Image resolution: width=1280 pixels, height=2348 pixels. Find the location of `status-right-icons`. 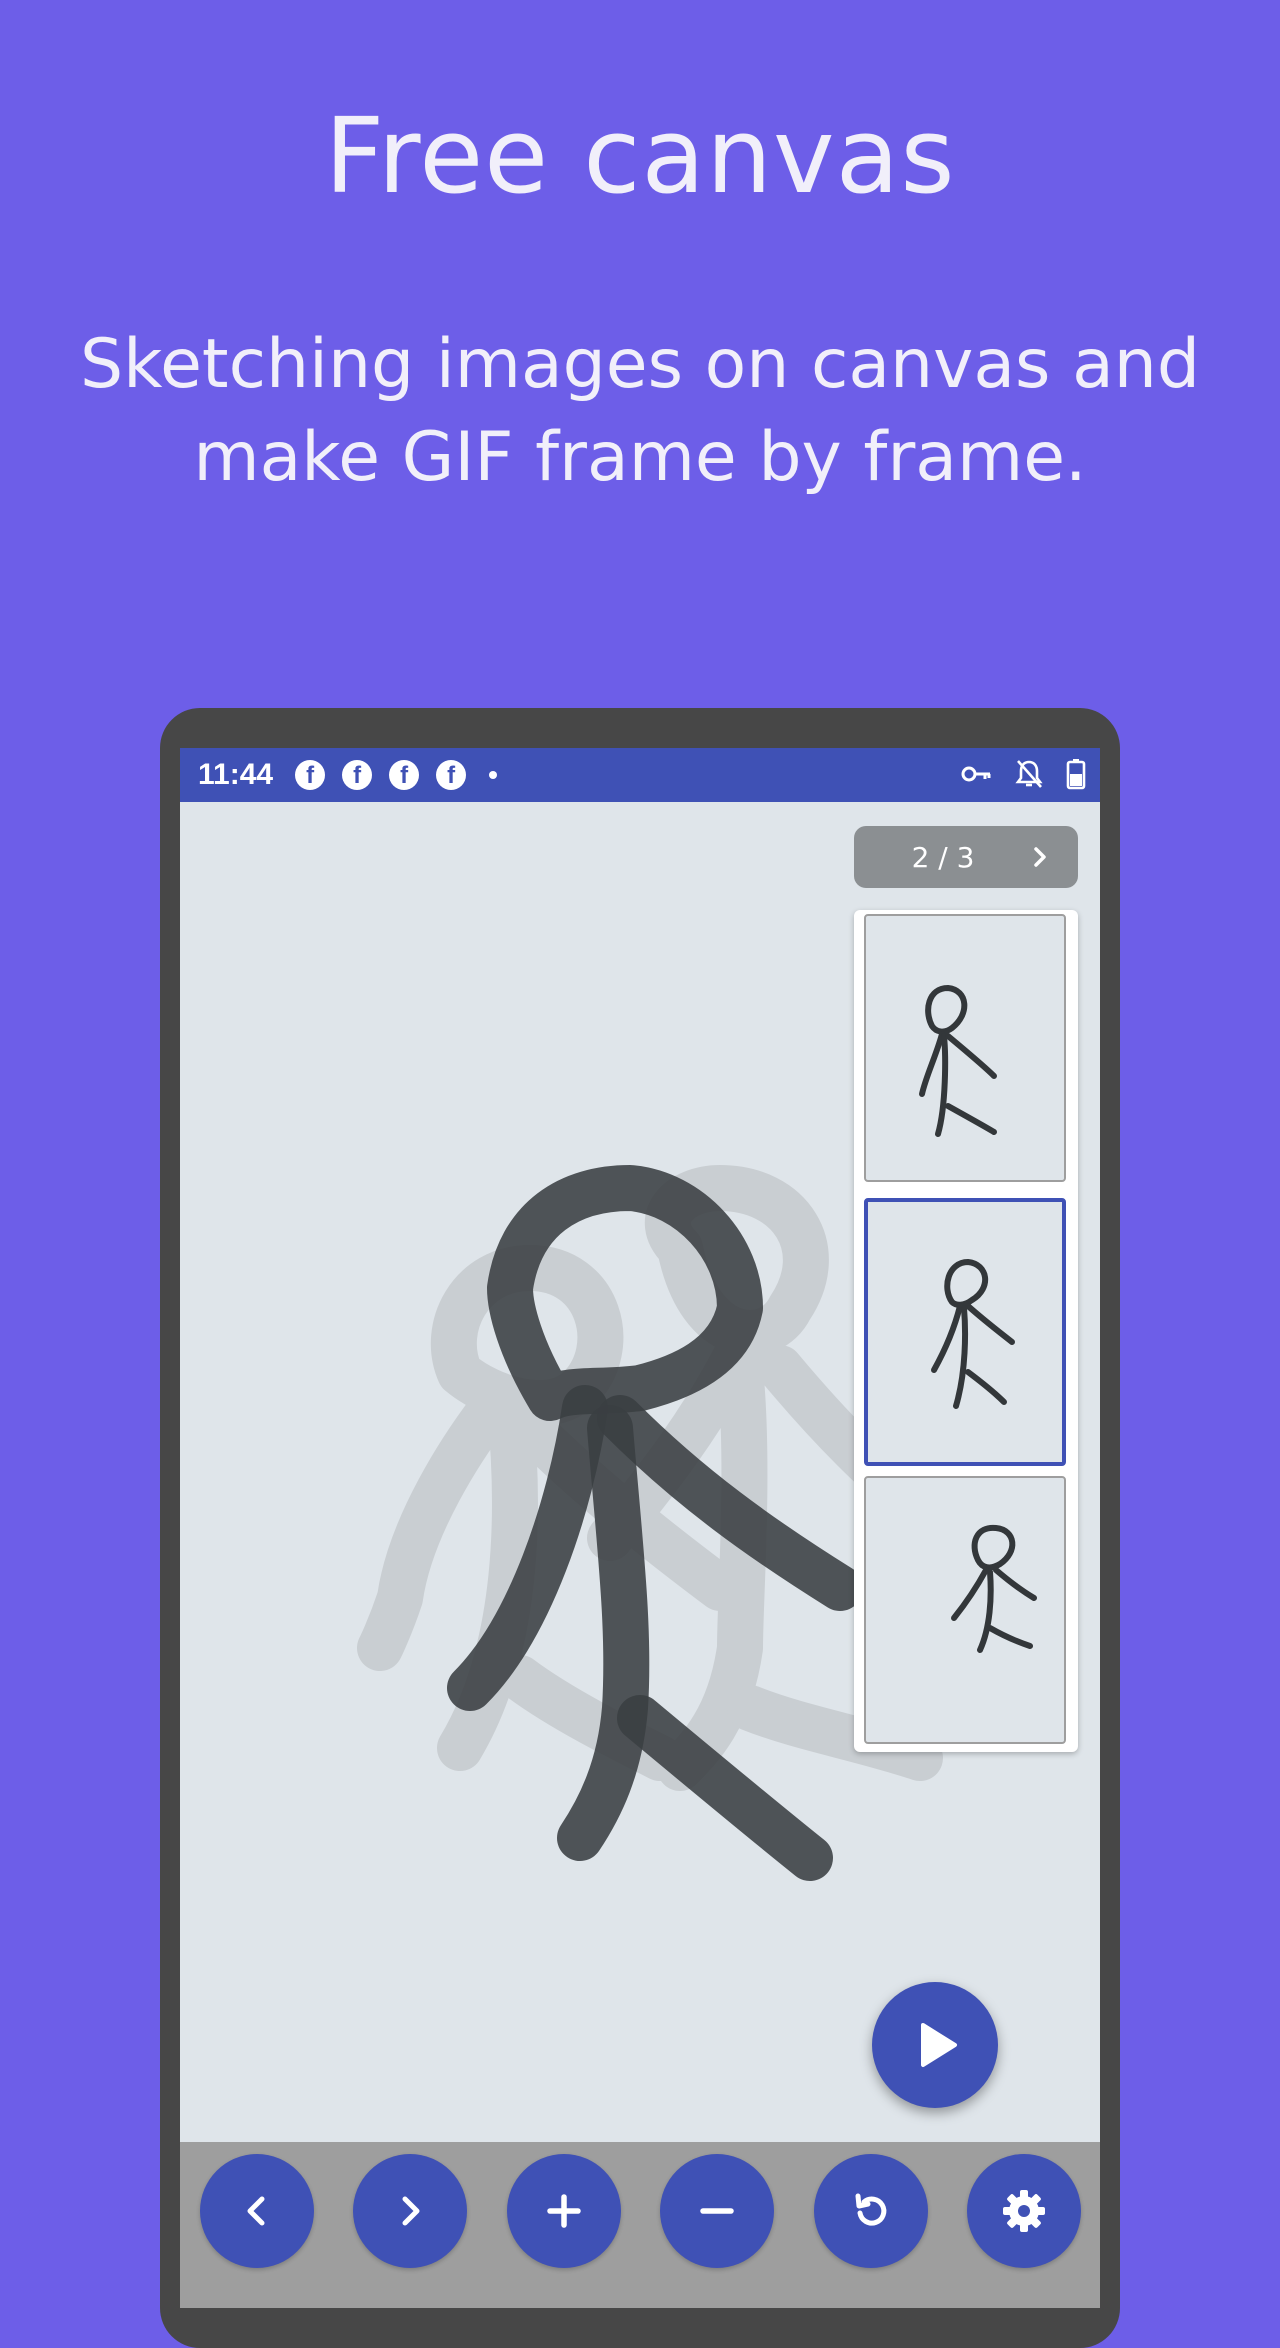

status-right-icons is located at coordinates (1023, 774).